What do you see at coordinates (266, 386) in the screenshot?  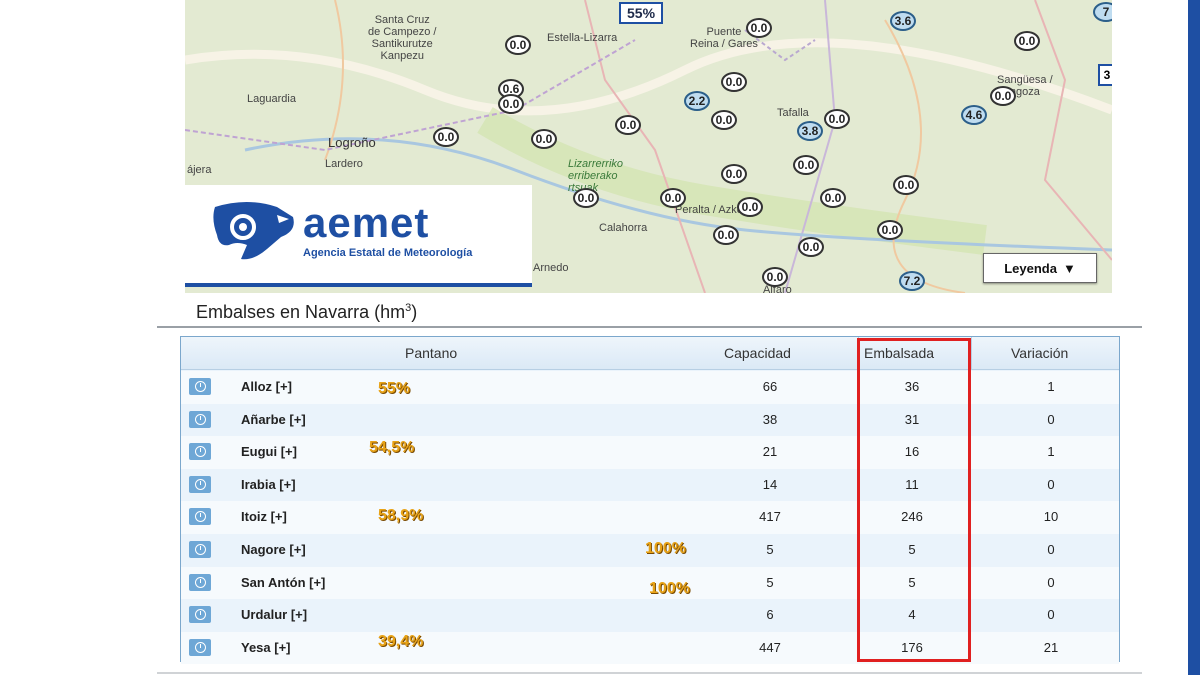 I see `reservoir-name: Alloz [+]` at bounding box center [266, 386].